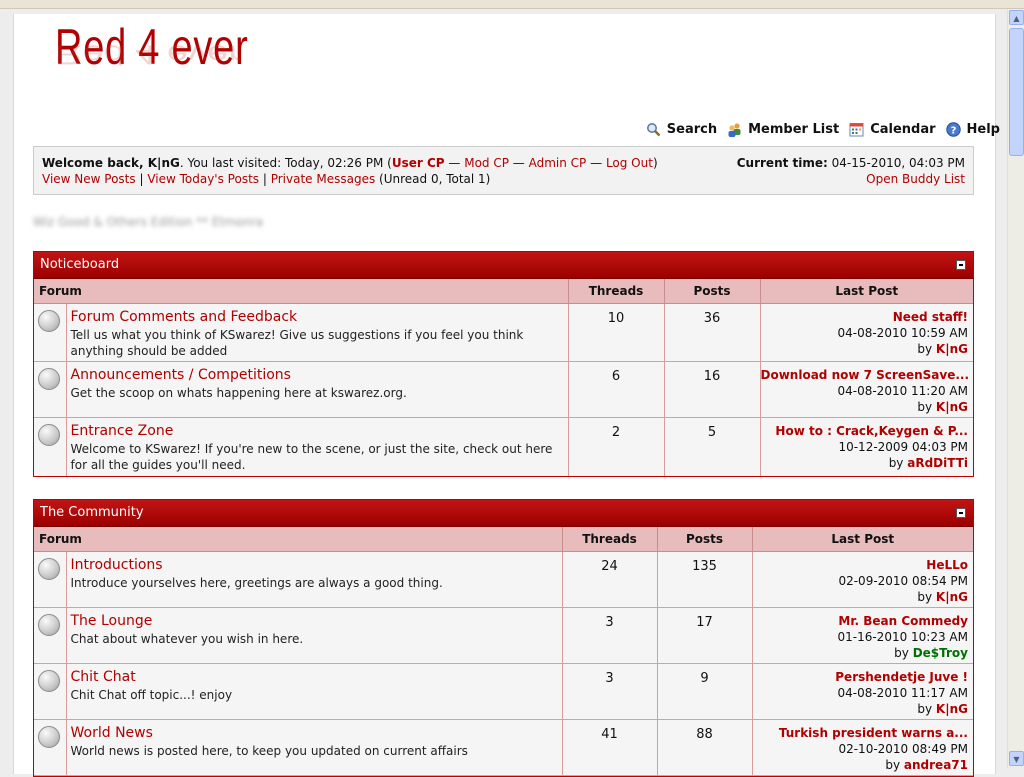 Image resolution: width=1024 pixels, height=777 pixels. I want to click on forum-title-link: The Lounge, so click(316, 621).